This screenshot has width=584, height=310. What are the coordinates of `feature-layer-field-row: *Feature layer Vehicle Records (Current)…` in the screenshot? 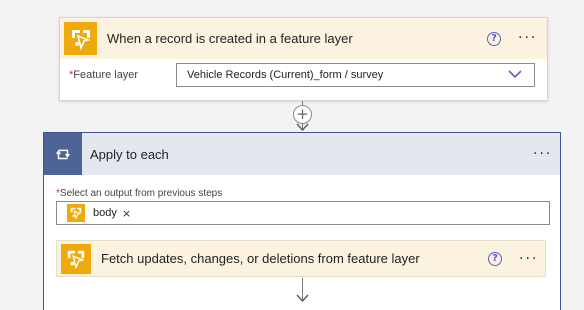 It's located at (303, 80).